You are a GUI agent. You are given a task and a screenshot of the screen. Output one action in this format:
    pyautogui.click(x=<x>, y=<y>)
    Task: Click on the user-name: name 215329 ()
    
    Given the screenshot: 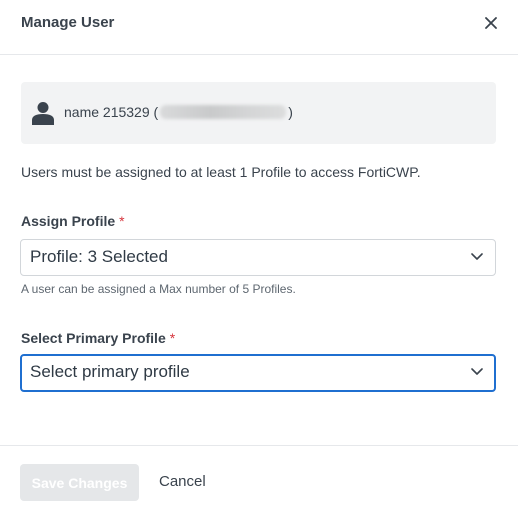 What is the action you would take?
    pyautogui.click(x=178, y=112)
    